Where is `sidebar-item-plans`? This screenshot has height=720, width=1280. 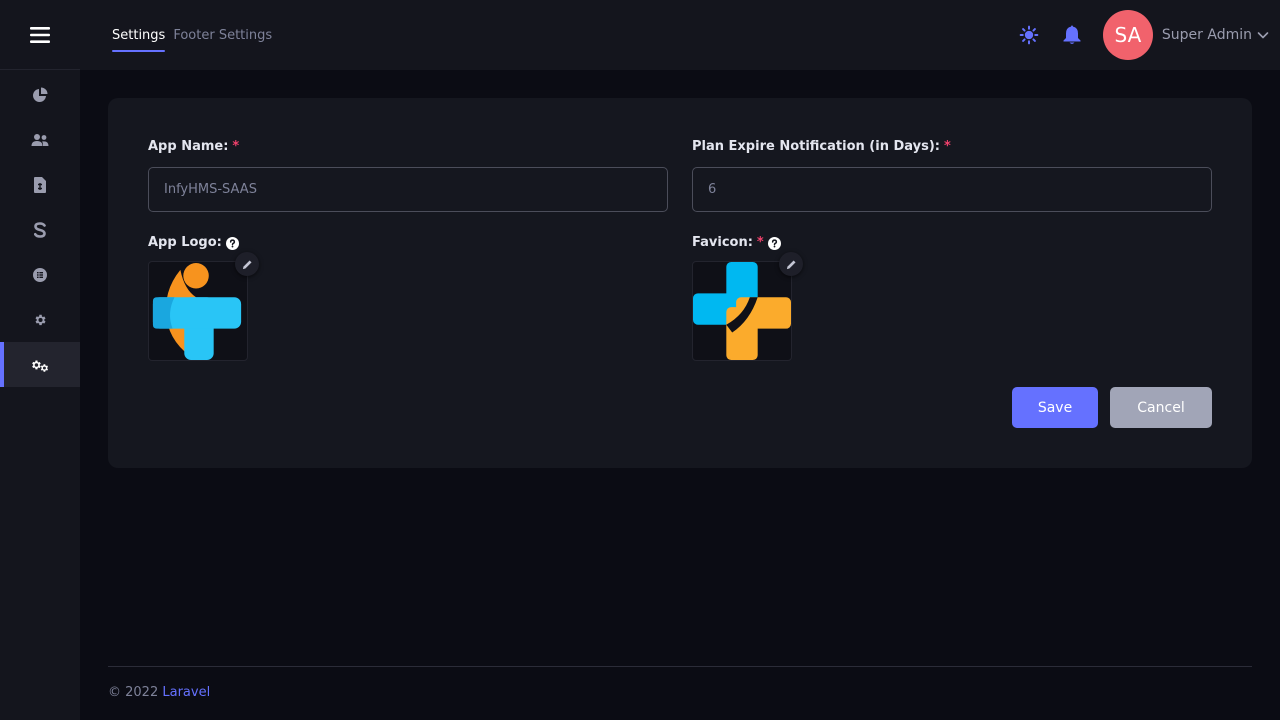
sidebar-item-plans is located at coordinates (40, 274).